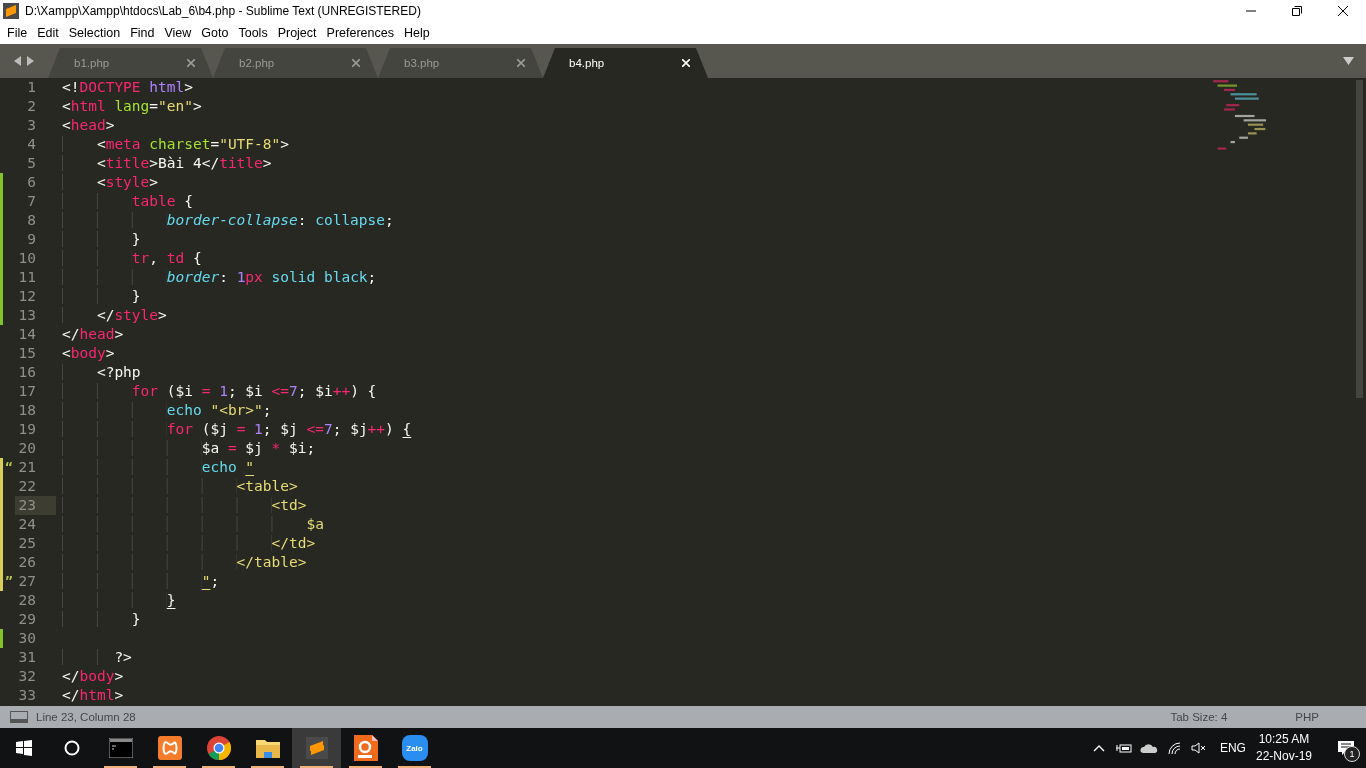 The image size is (1366, 768). I want to click on file-tab: b3.php, so click(460, 63).